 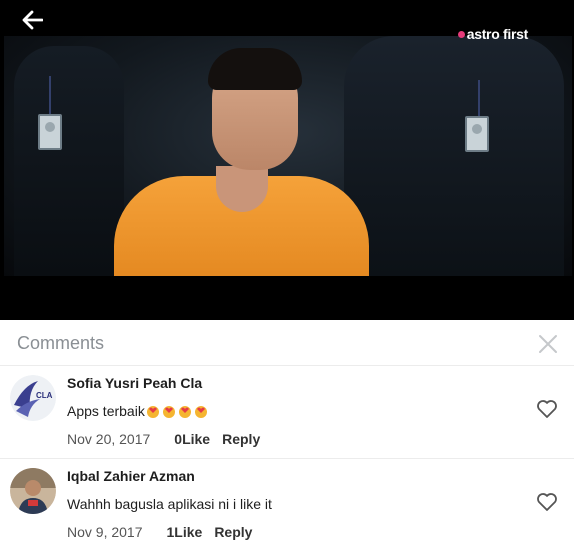 I want to click on user-photo-avatar, so click(x=33, y=491).